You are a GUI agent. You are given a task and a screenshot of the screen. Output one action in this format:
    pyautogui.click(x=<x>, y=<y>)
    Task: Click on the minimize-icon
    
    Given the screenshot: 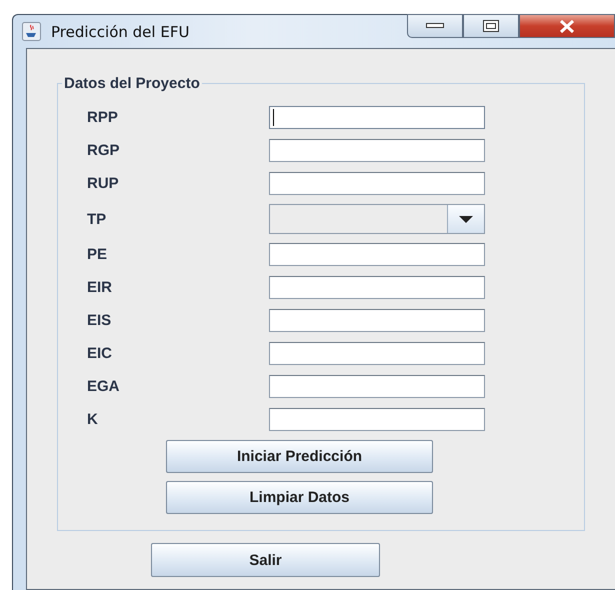 What is the action you would take?
    pyautogui.click(x=435, y=26)
    